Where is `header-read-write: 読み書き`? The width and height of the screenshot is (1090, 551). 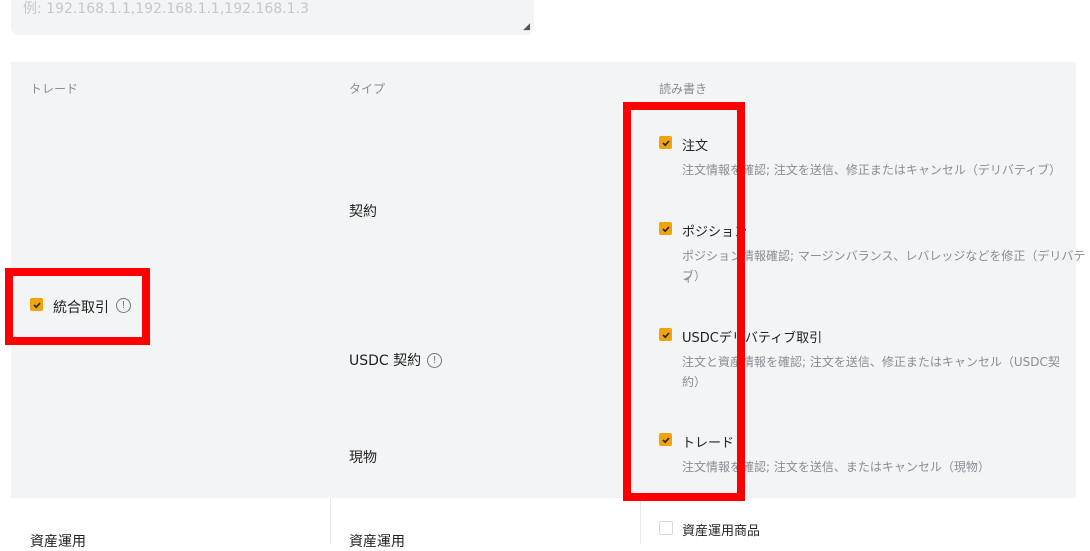
header-read-write: 読み書き is located at coordinates (683, 89).